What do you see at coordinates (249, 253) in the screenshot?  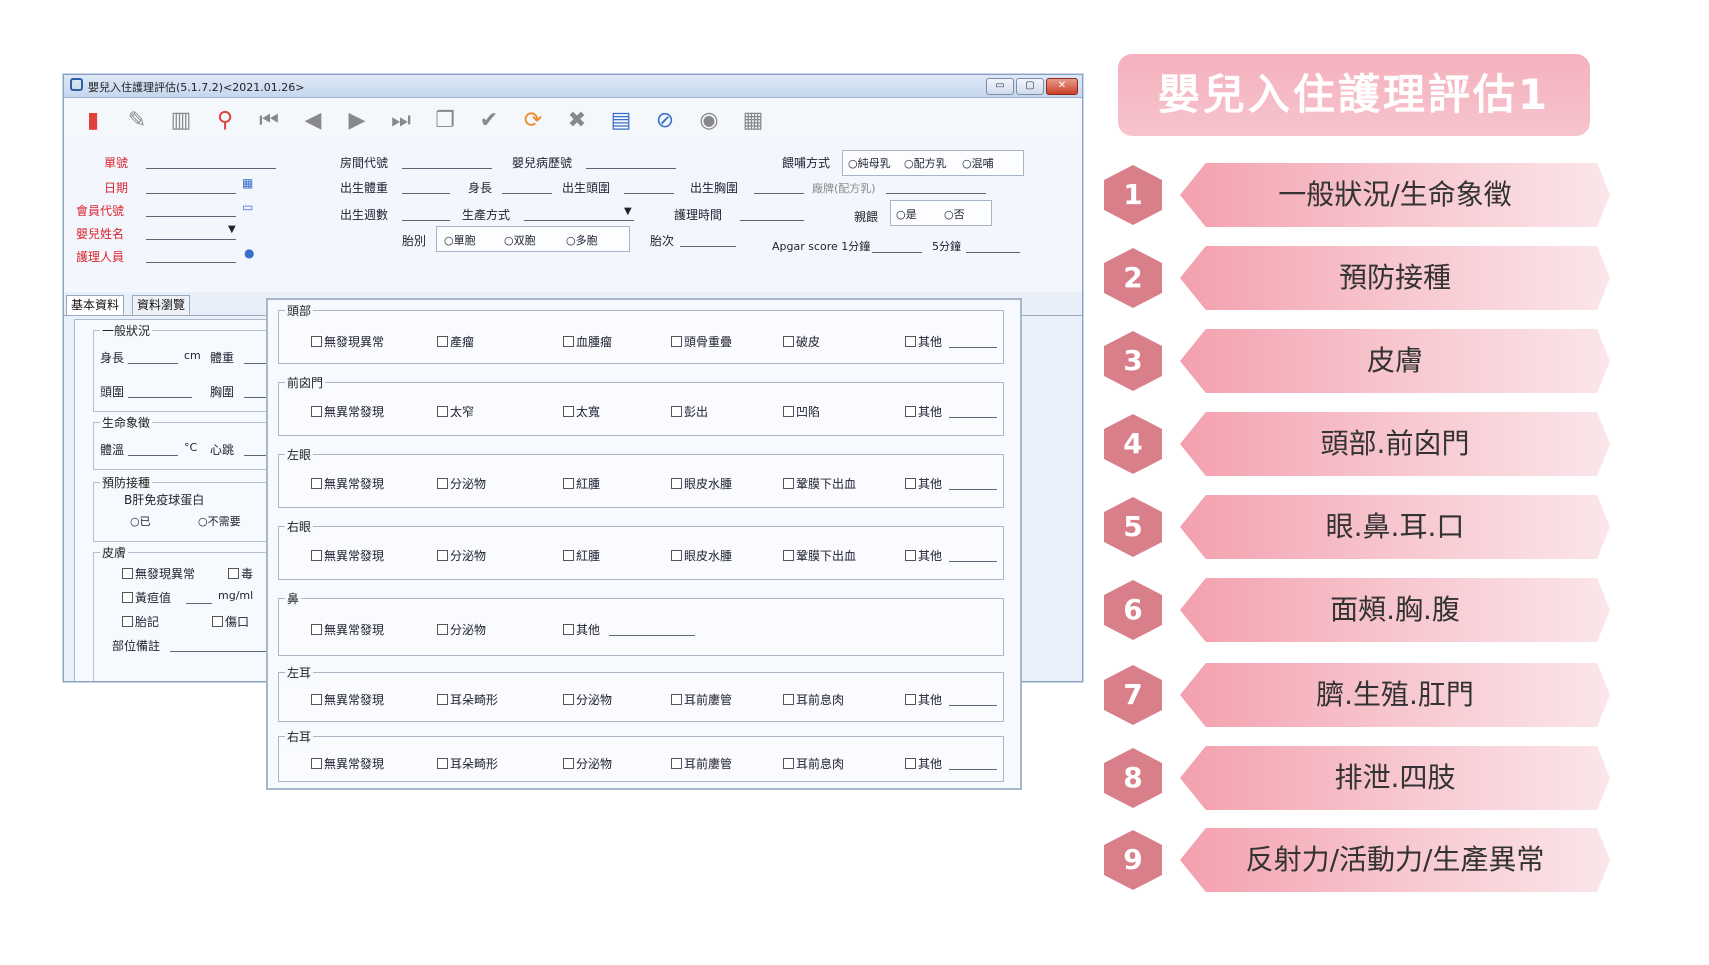 I see `user-icon: ●` at bounding box center [249, 253].